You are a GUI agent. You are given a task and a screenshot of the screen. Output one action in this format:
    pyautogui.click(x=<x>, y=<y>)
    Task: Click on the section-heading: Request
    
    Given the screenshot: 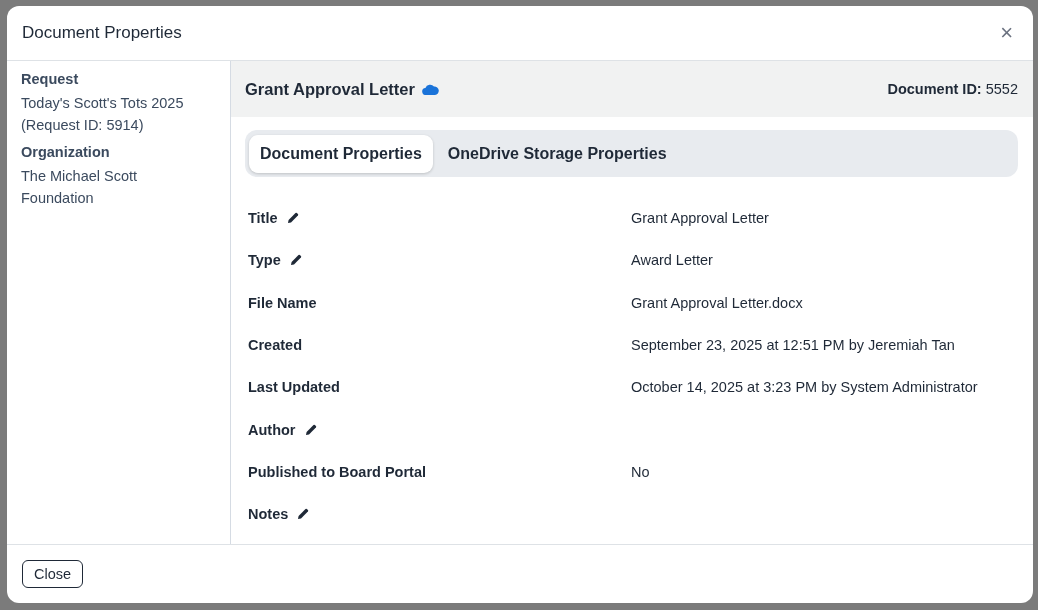 What is the action you would take?
    pyautogui.click(x=50, y=79)
    